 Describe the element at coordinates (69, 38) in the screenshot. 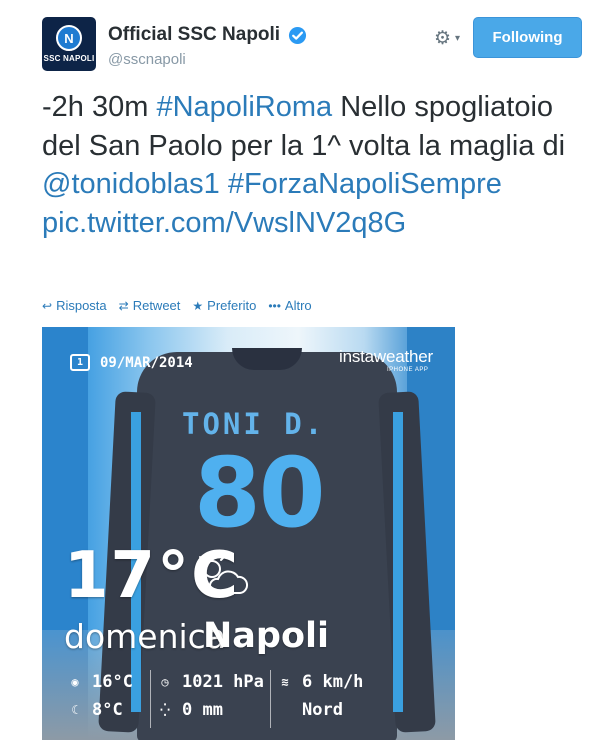

I see `ssc-napoli-logo-icon: N` at that location.